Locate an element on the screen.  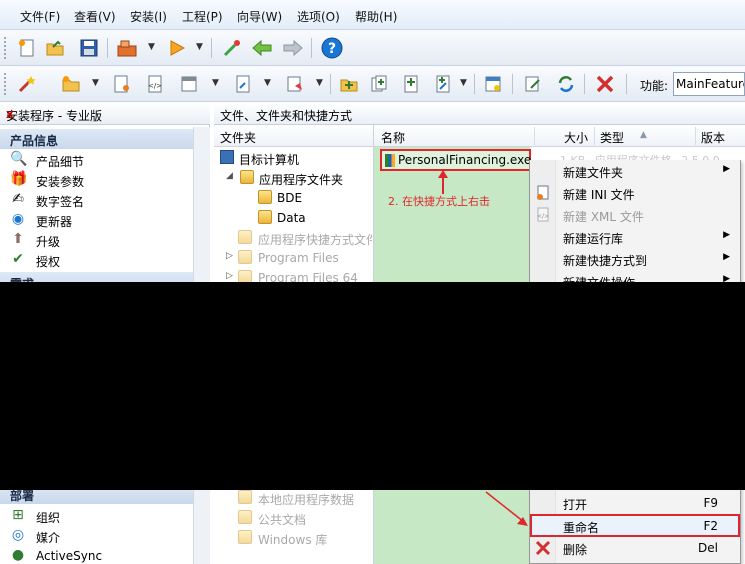
nav-item-updater: ◉ 更新器 is located at coordinates (100, 220).